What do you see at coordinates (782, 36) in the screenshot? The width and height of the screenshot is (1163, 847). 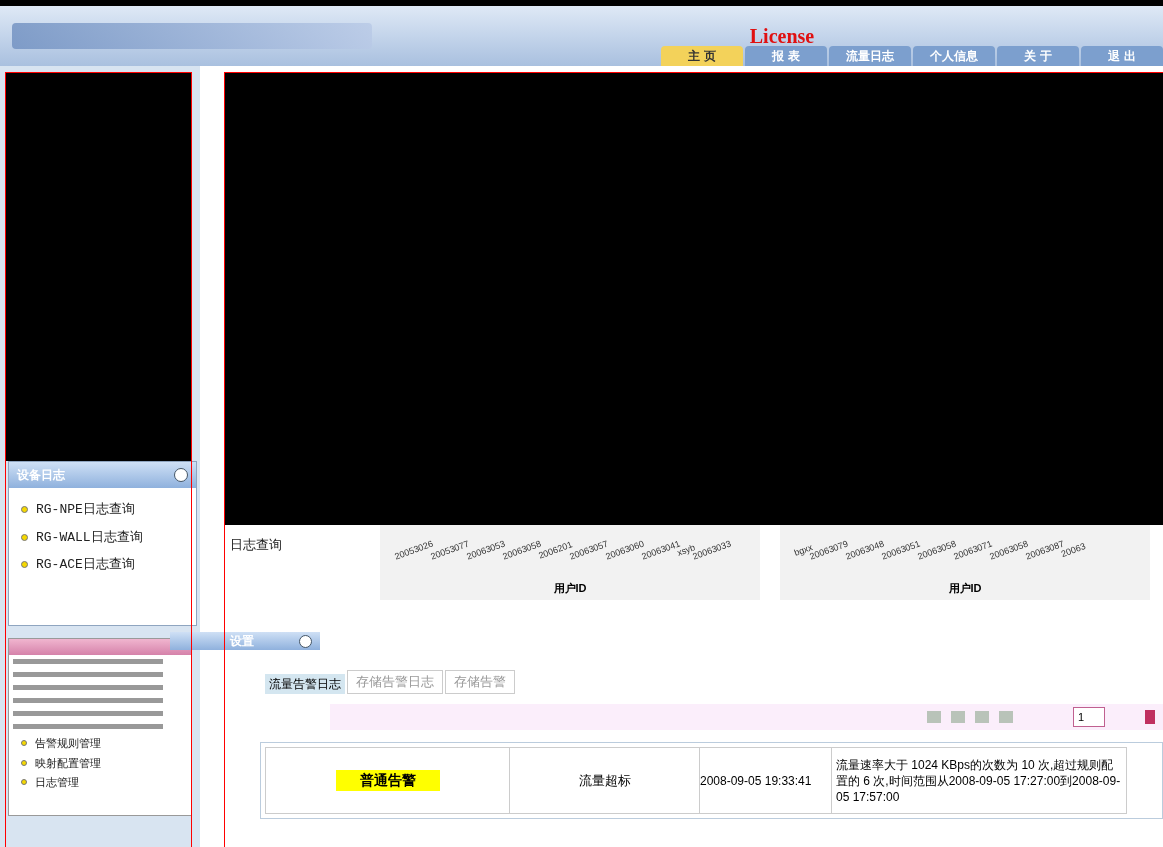 I see `license-label: License` at bounding box center [782, 36].